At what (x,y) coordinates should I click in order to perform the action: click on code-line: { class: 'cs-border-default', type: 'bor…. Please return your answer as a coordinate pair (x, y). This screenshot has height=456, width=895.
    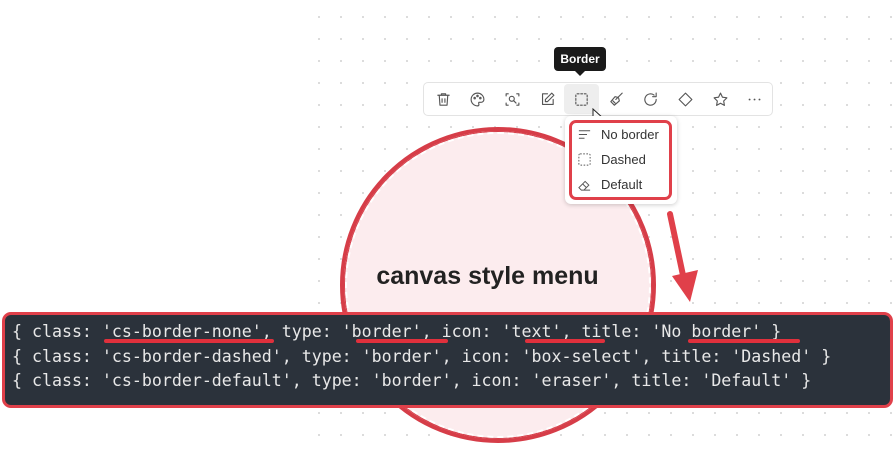
    Looking at the image, I should click on (412, 380).